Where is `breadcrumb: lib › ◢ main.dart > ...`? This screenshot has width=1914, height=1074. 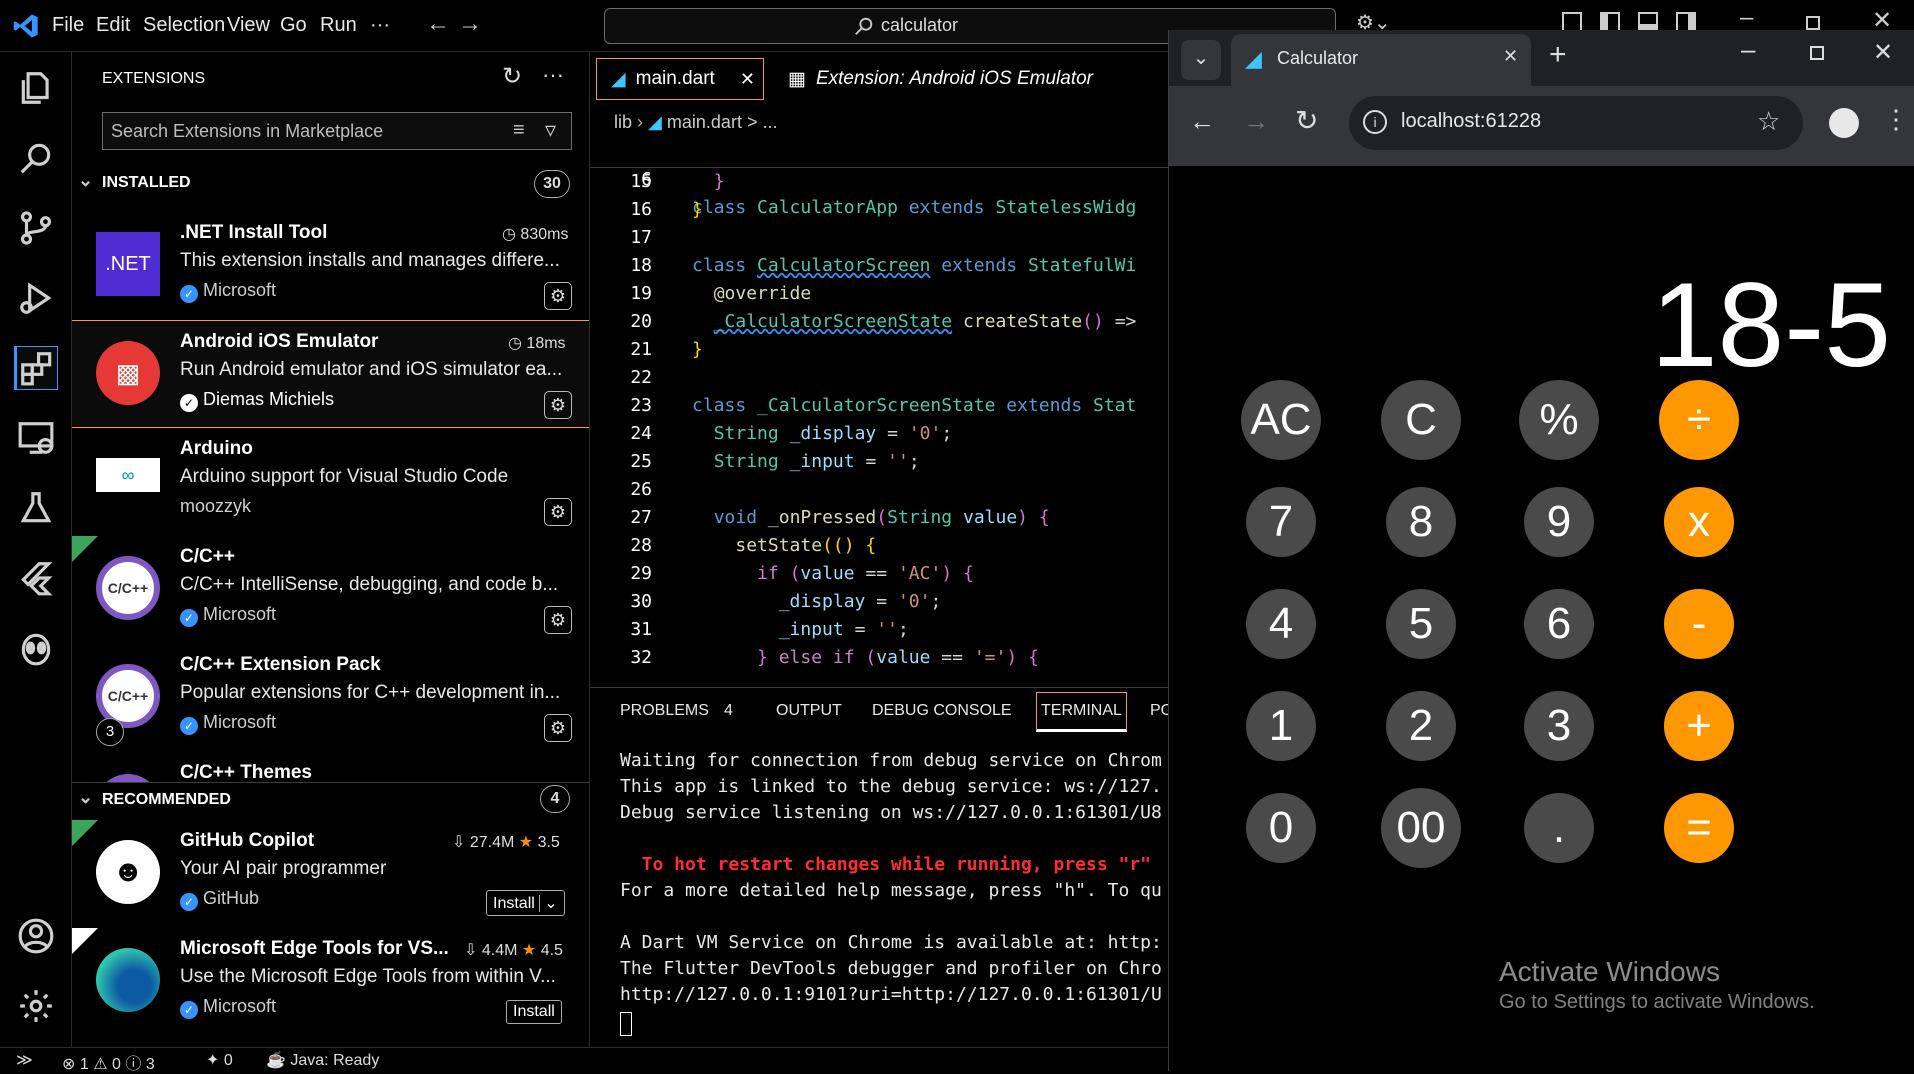 breadcrumb: lib › ◢ main.dart > ... is located at coordinates (696, 122).